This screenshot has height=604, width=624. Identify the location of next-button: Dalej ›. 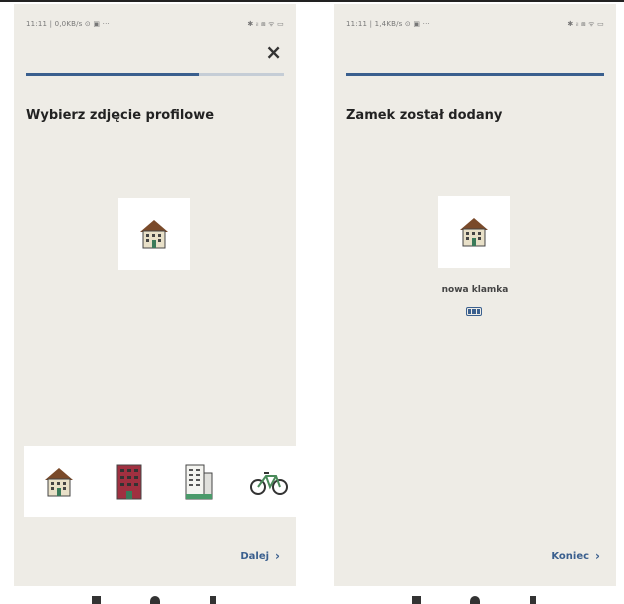
(260, 556).